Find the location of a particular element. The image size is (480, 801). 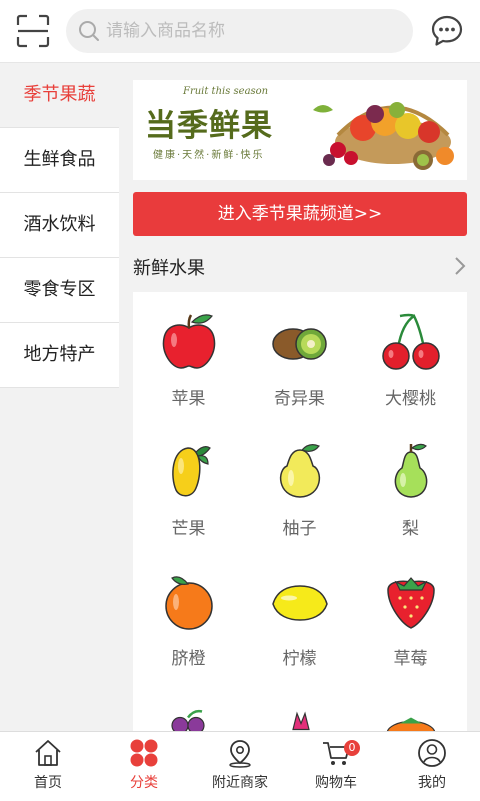

tab-category: 分类 is located at coordinates (144, 766).